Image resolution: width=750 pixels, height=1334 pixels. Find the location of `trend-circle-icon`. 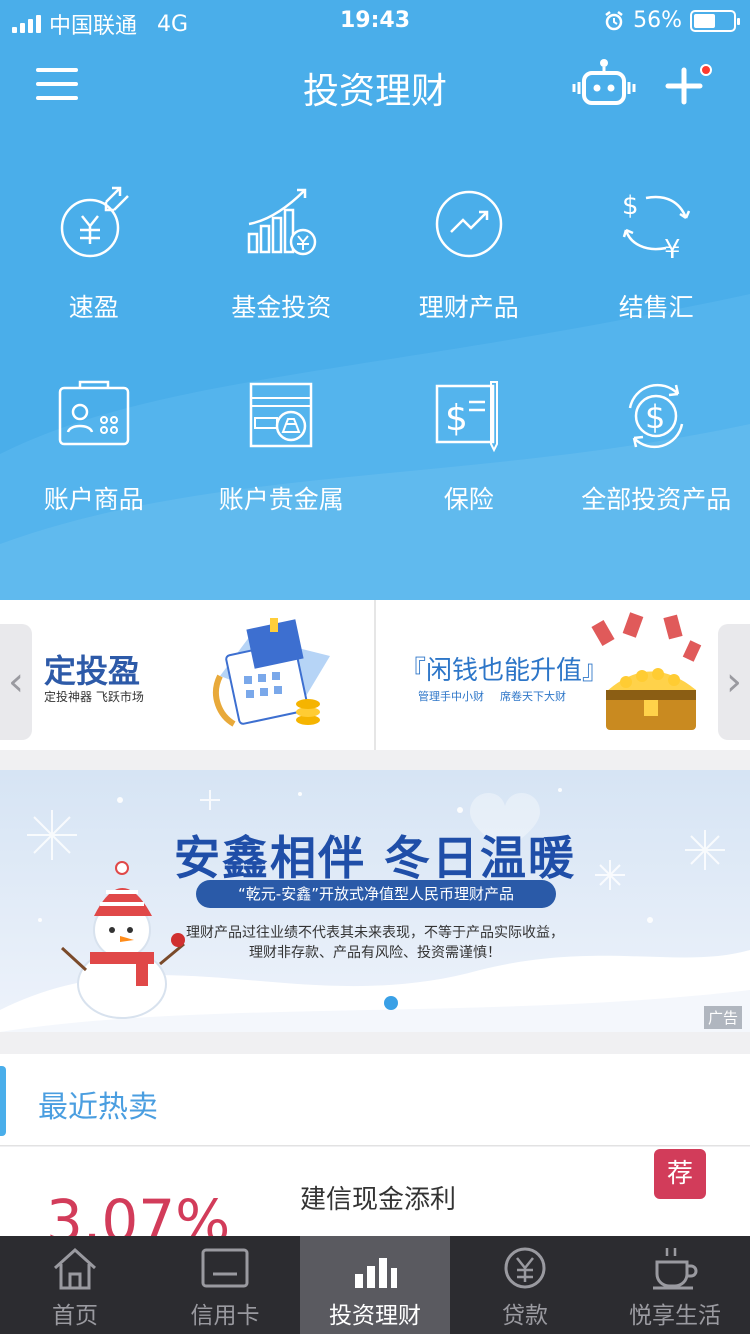

trend-circle-icon is located at coordinates (468, 224).